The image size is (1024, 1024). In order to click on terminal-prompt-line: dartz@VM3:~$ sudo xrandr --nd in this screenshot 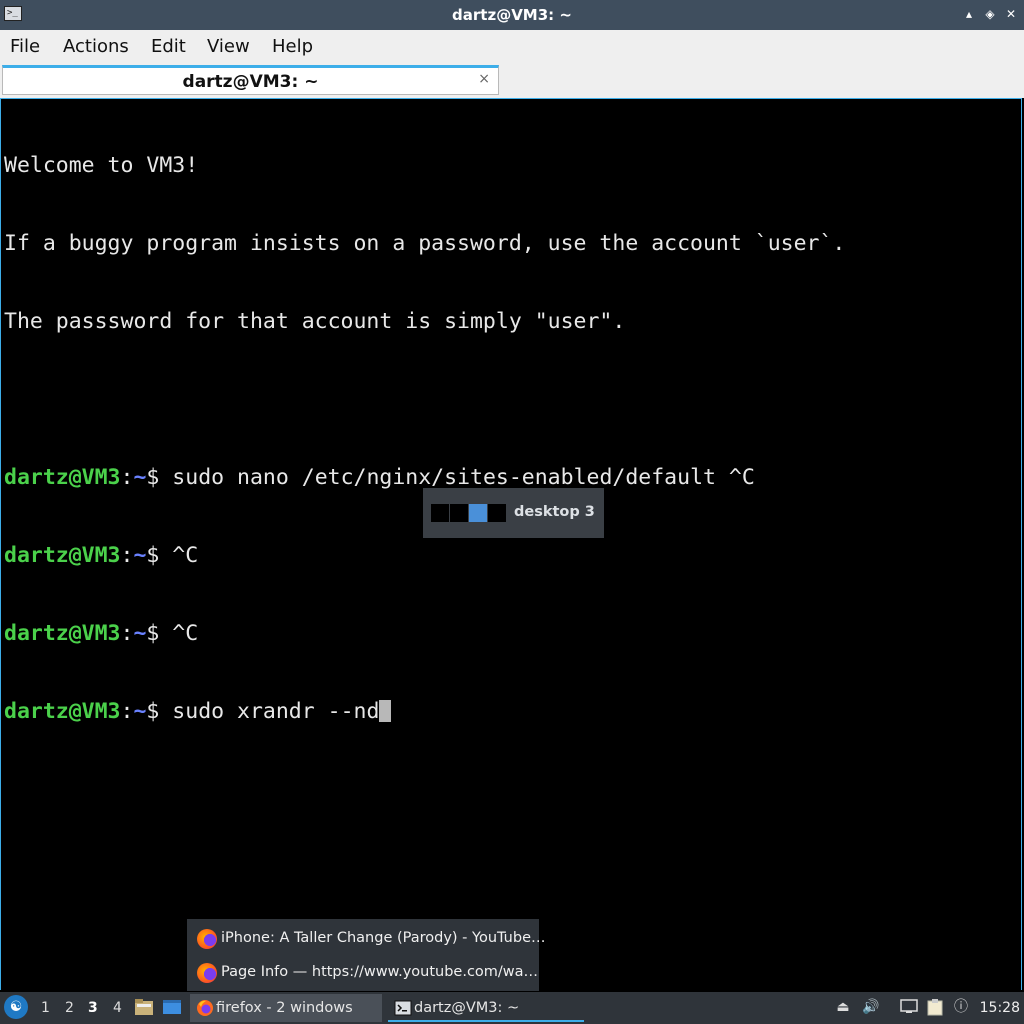, I will do `click(424, 712)`.